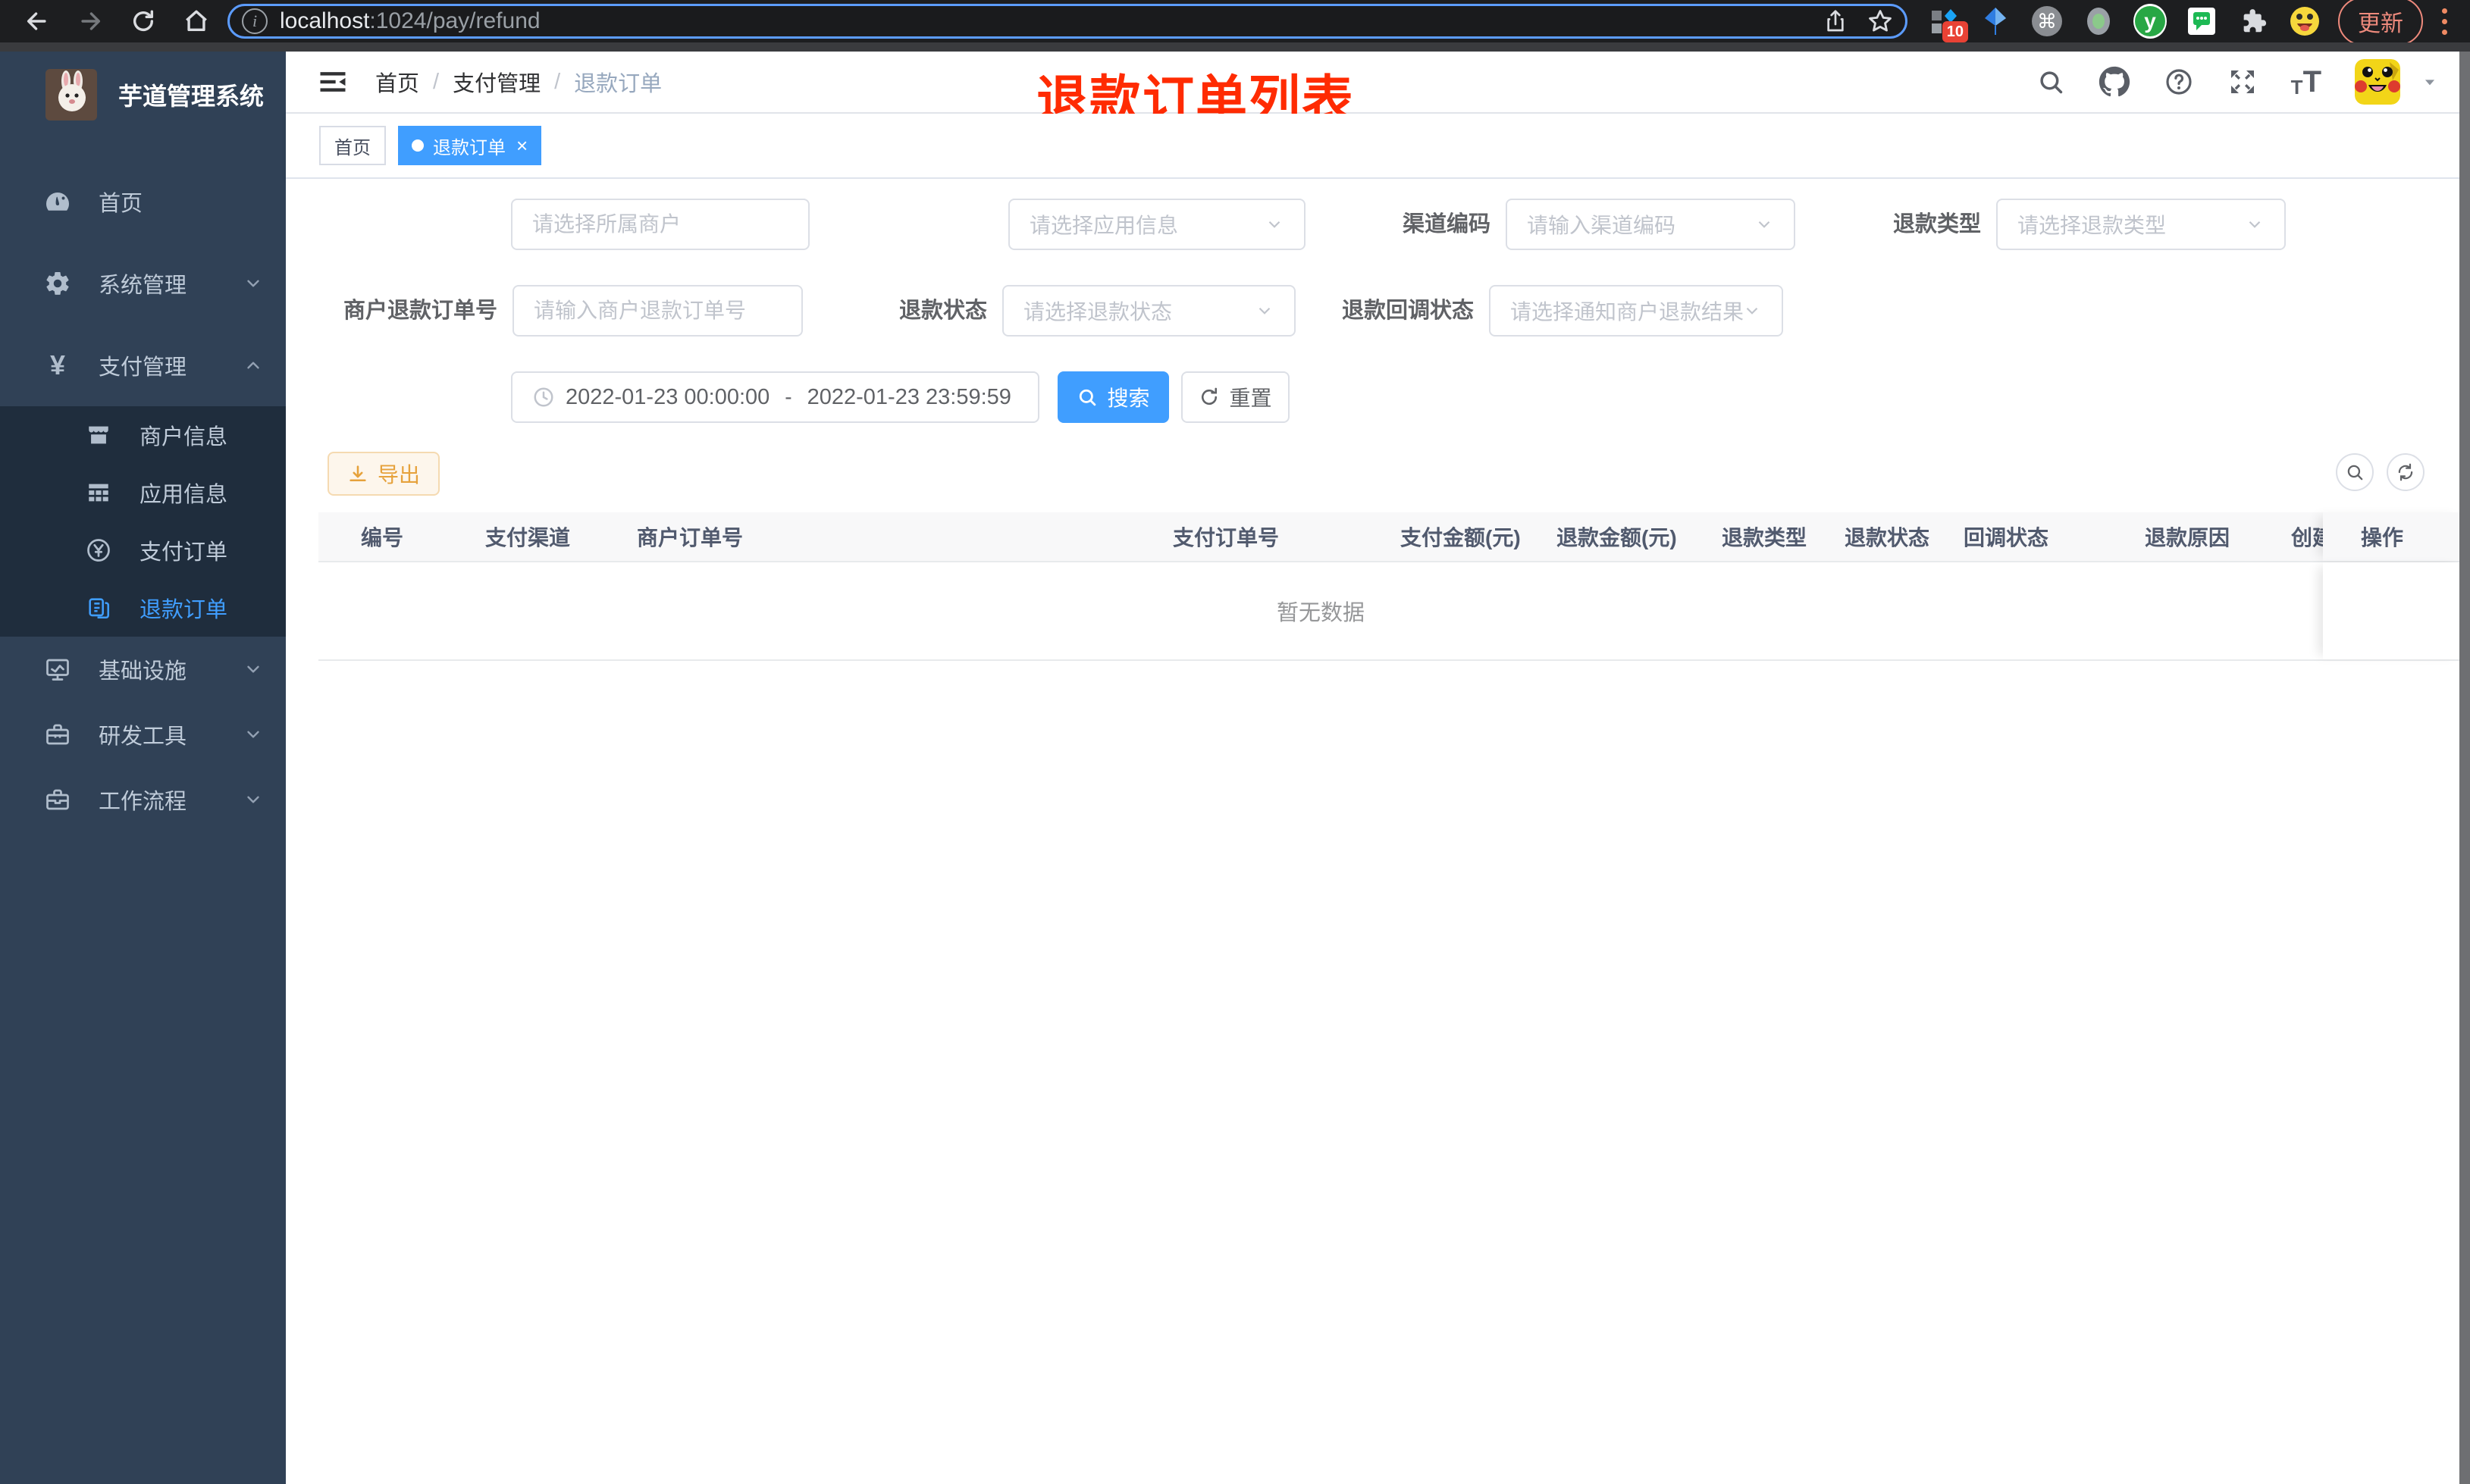  Describe the element at coordinates (2307, 538) in the screenshot. I see `col-create-time: 创建时间` at that location.